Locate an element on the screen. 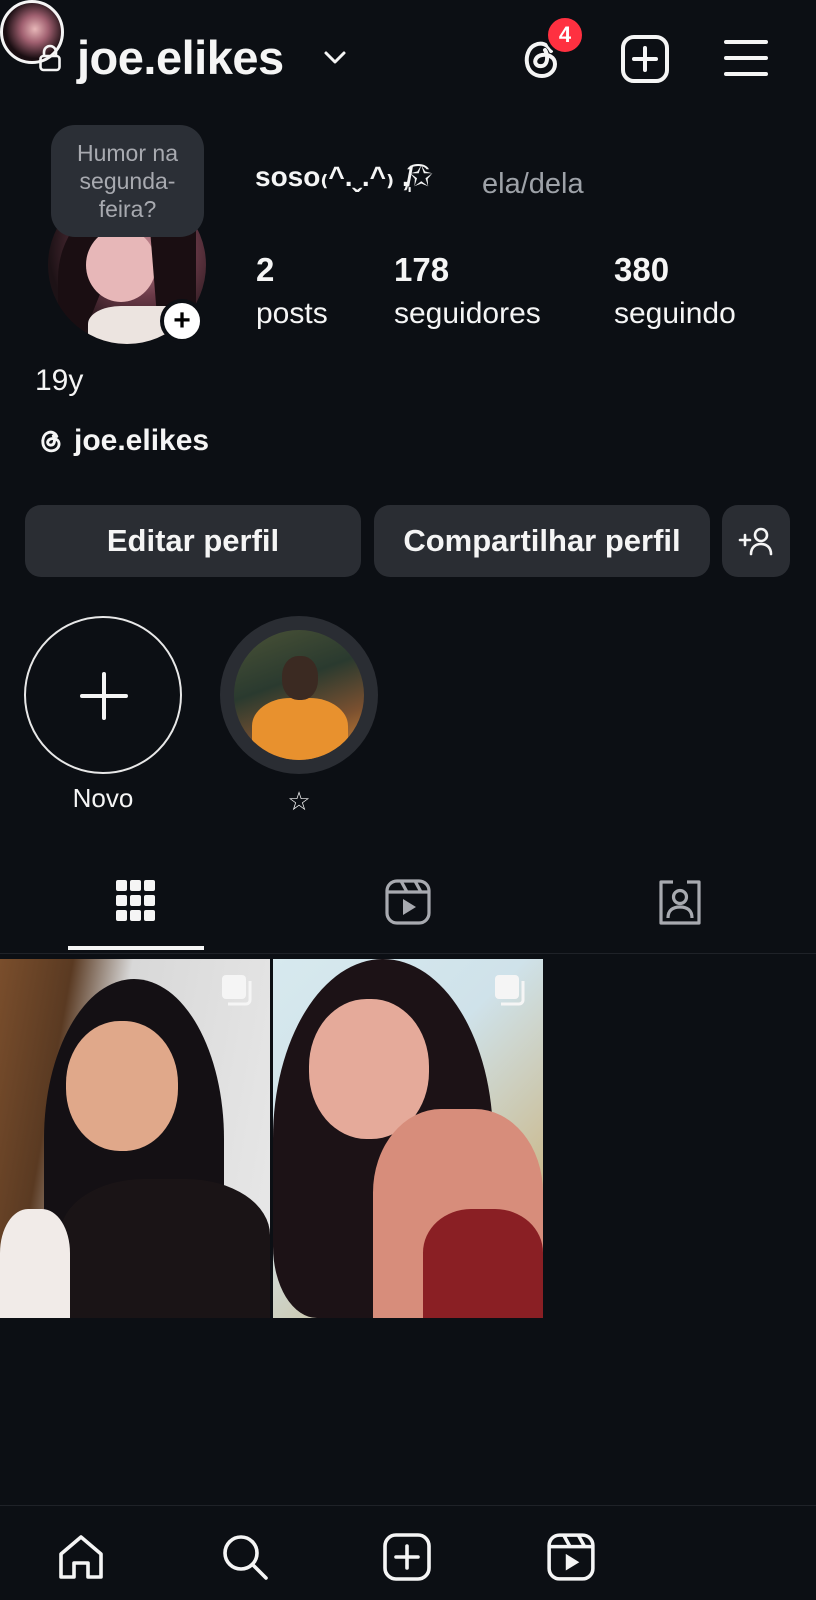  highlight-label: Novo is located at coordinates (103, 798).